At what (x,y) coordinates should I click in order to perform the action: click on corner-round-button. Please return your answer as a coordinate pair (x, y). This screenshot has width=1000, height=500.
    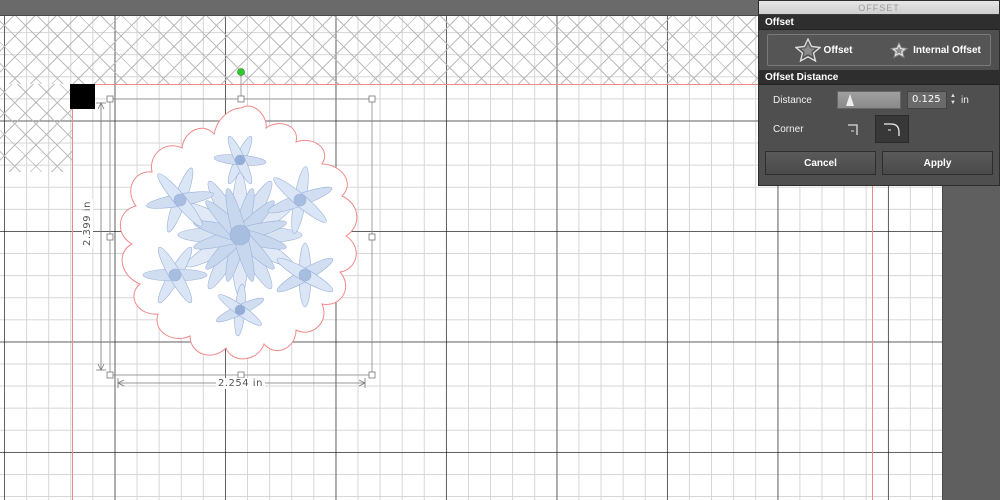
    Looking at the image, I should click on (892, 129).